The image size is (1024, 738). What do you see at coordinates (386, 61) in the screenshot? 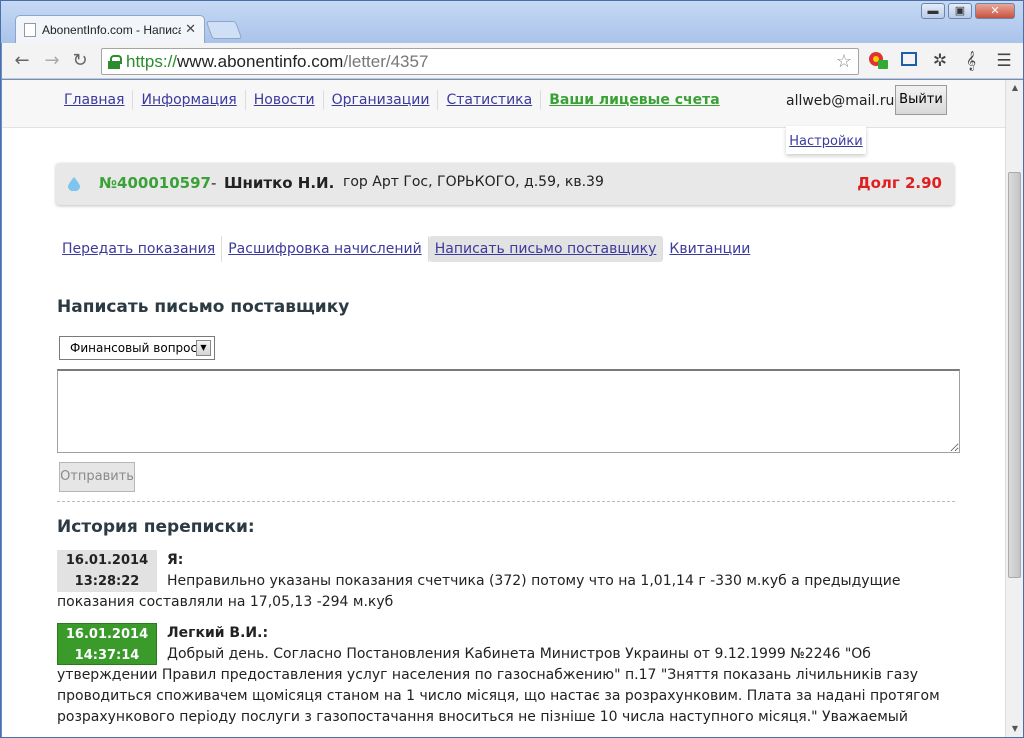
I see `url-path: /letter/4357` at bounding box center [386, 61].